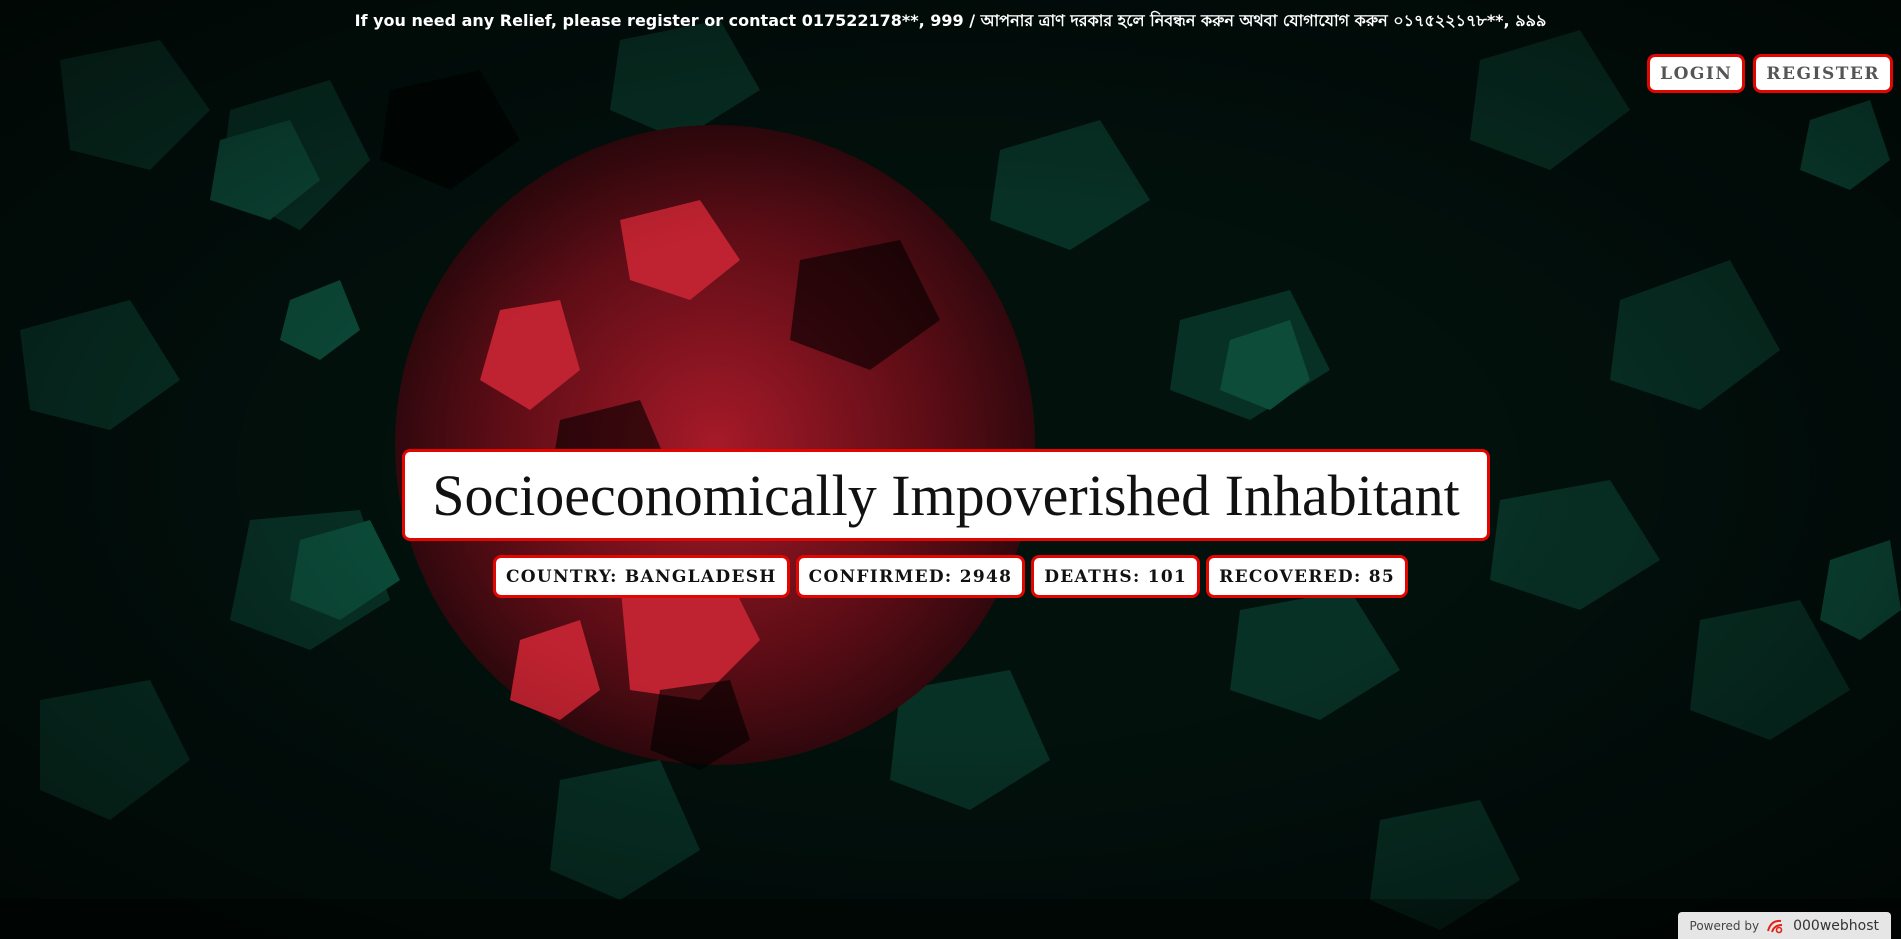 This screenshot has width=1901, height=939. What do you see at coordinates (1307, 576) in the screenshot?
I see `recovered-badge: RECOVERED: 85` at bounding box center [1307, 576].